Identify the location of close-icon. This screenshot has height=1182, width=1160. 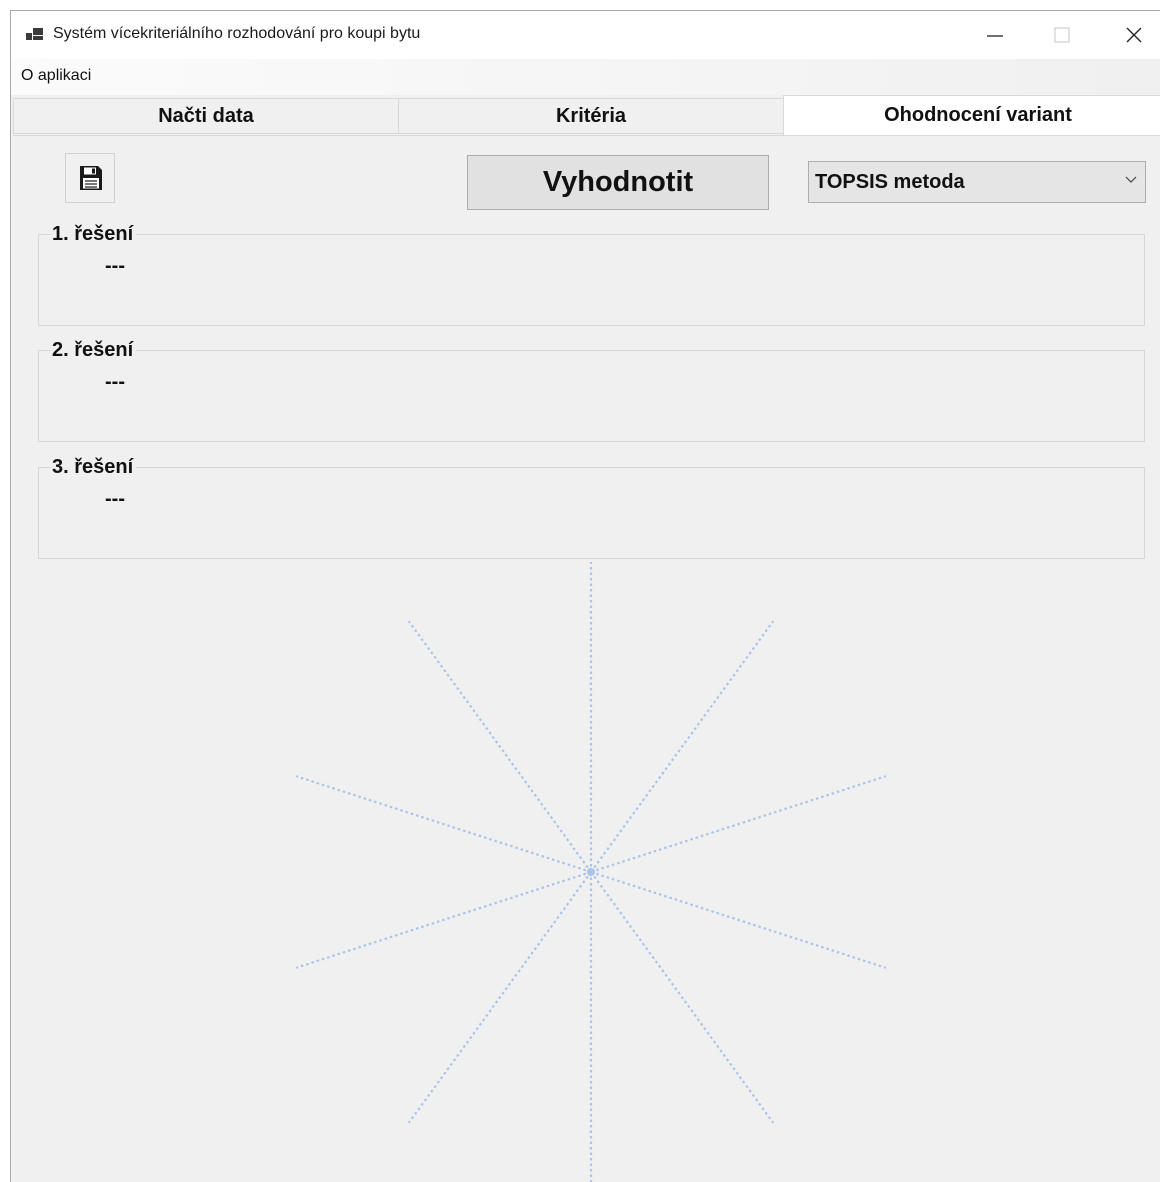
(1134, 35).